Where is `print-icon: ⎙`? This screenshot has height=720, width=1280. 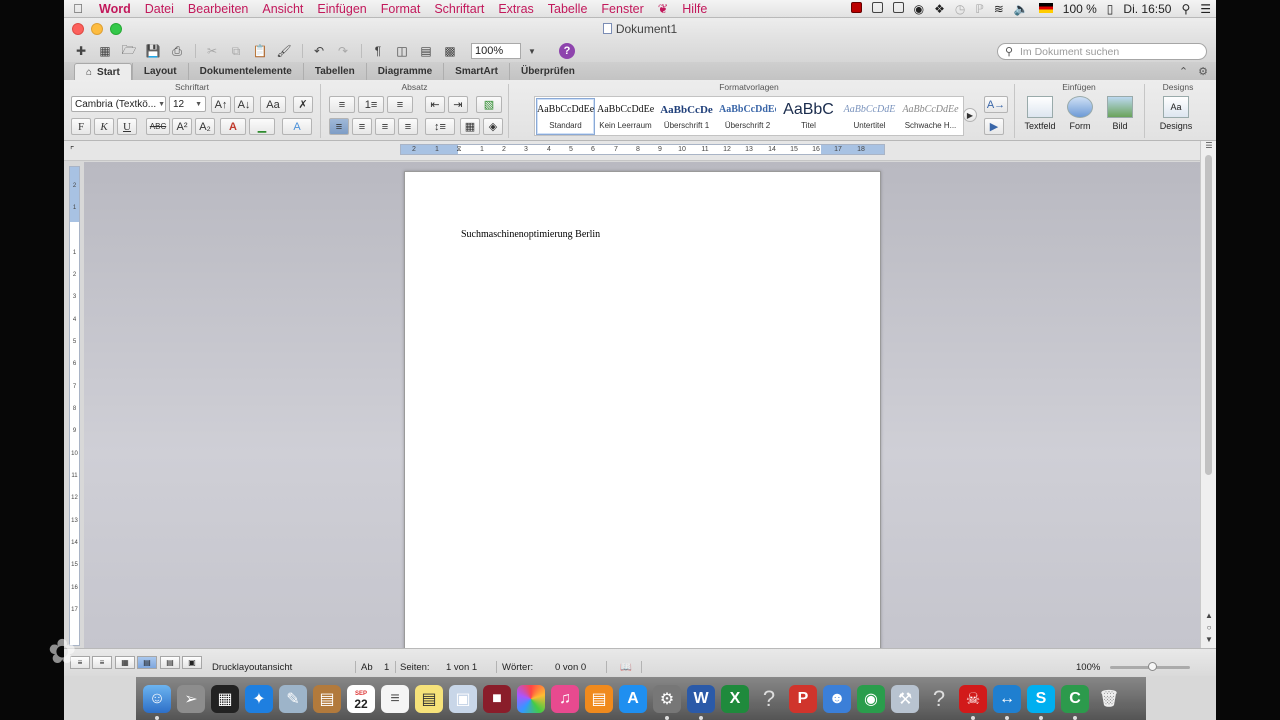 print-icon: ⎙ is located at coordinates (177, 51).